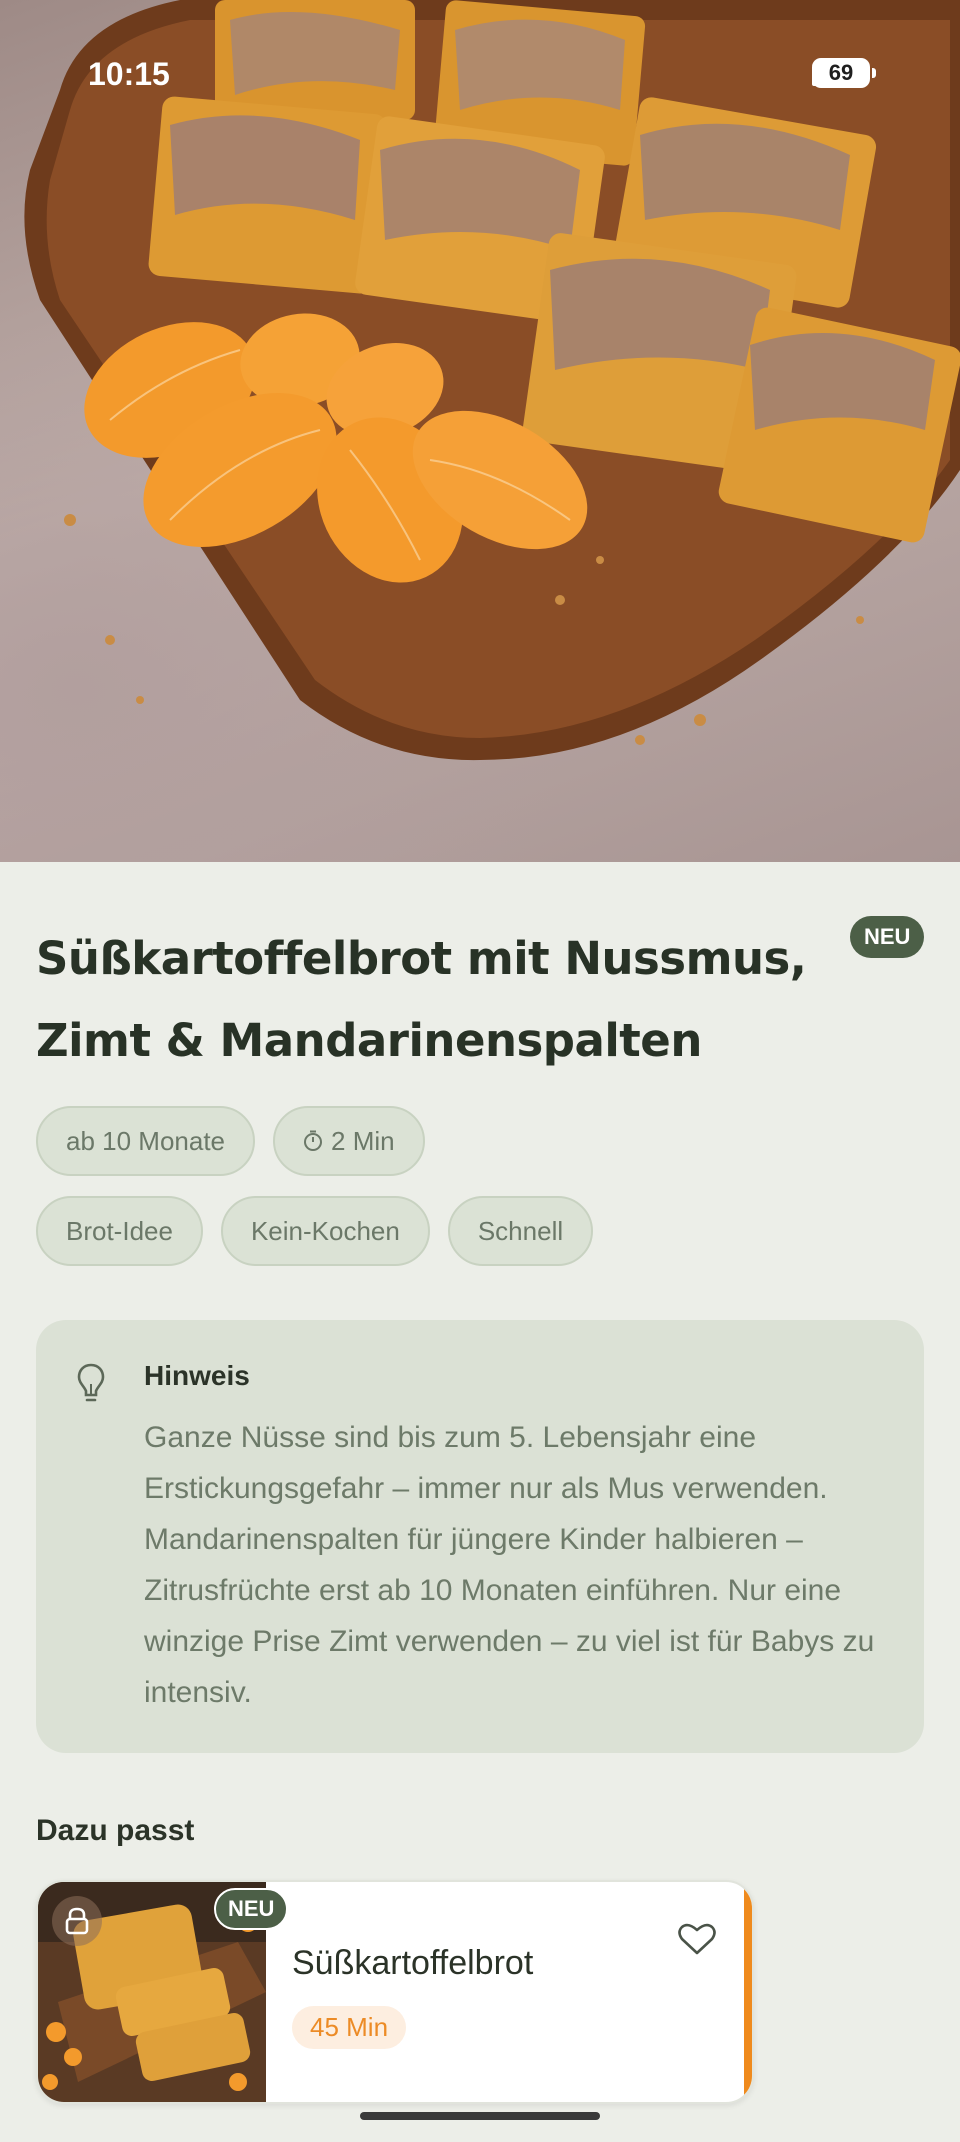  Describe the element at coordinates (251, 1909) in the screenshot. I see `card-new-badge: NEU` at that location.